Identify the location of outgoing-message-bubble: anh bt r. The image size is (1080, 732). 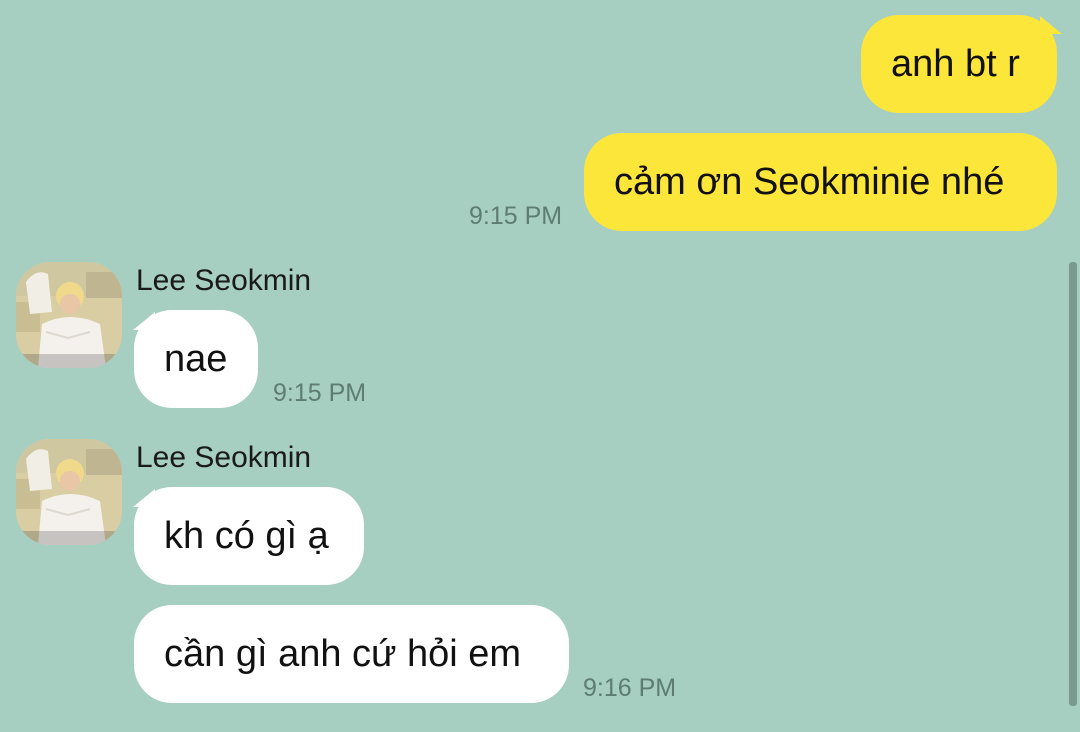
(959, 64).